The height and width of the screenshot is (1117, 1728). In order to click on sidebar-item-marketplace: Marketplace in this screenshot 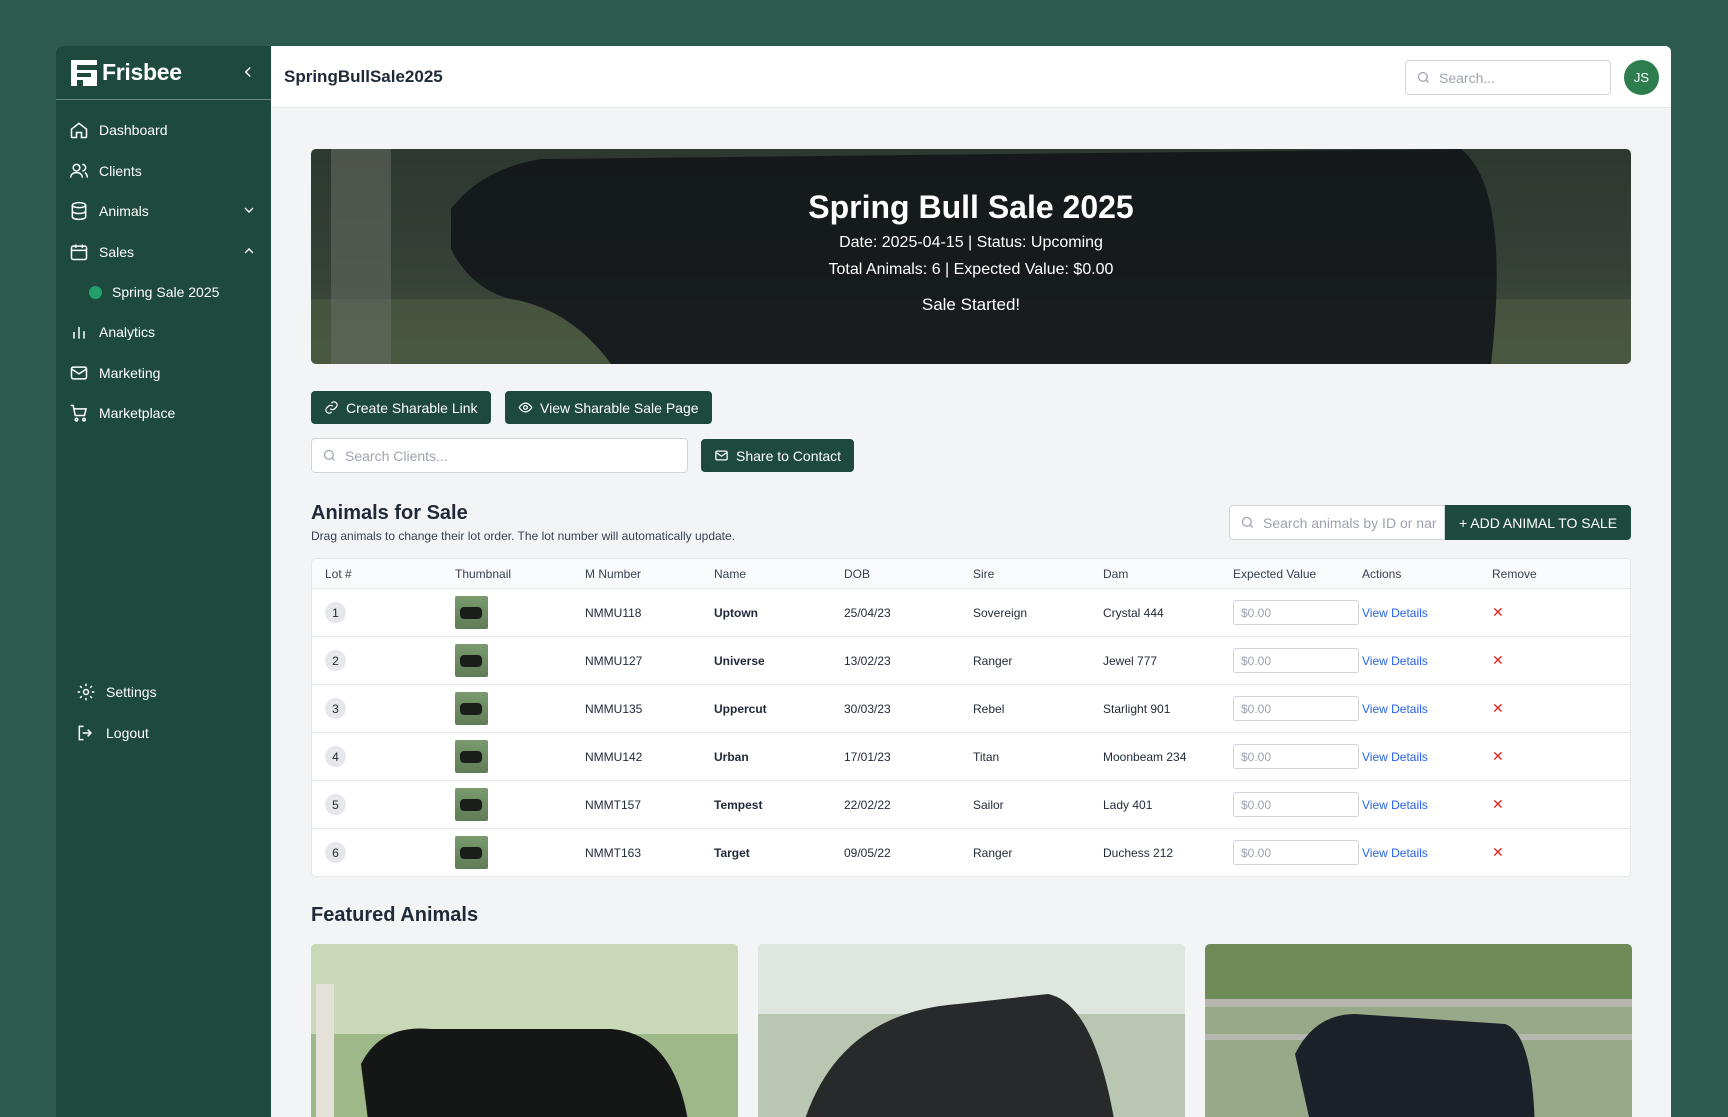, I will do `click(163, 413)`.